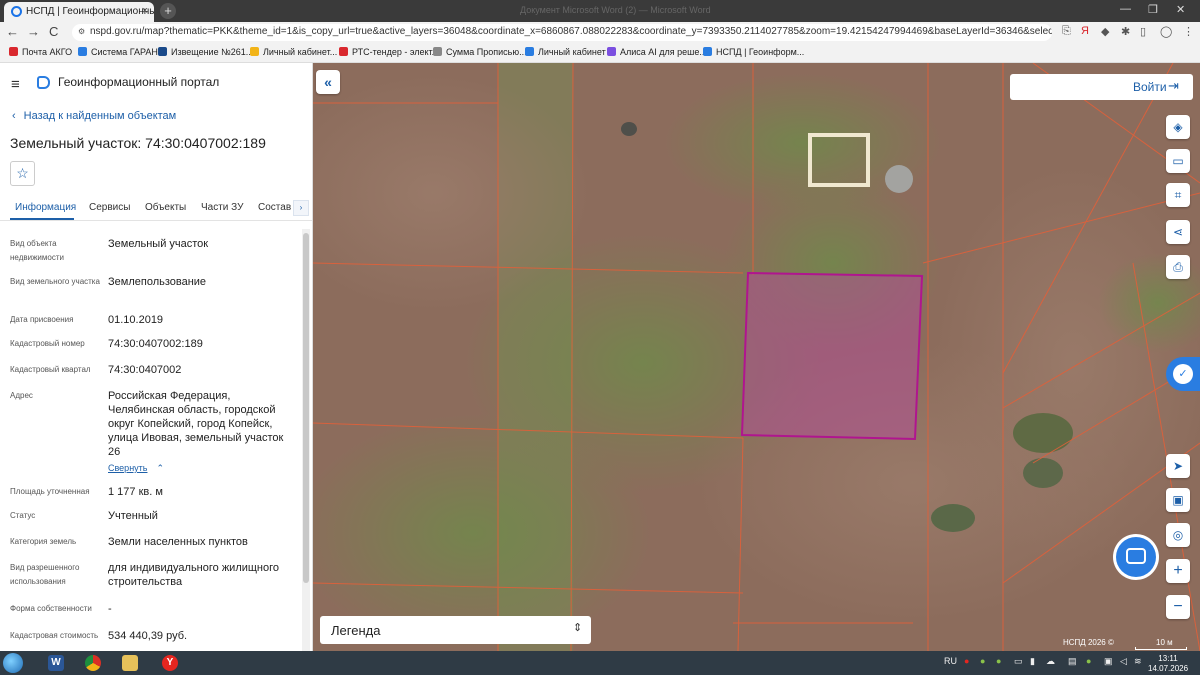  What do you see at coordinates (1178, 466) in the screenshot?
I see `locate-icon: ➤` at bounding box center [1178, 466].